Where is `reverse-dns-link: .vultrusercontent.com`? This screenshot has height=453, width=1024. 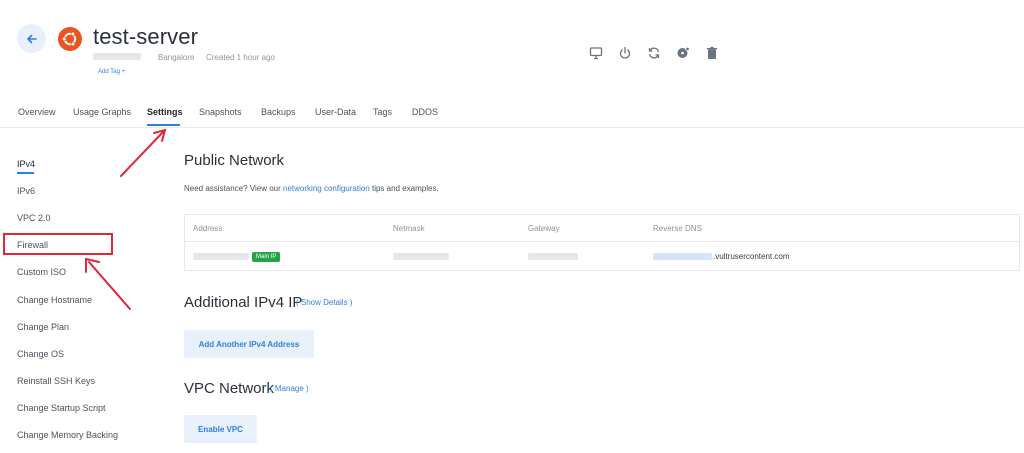 reverse-dns-link: .vultrusercontent.com is located at coordinates (751, 256).